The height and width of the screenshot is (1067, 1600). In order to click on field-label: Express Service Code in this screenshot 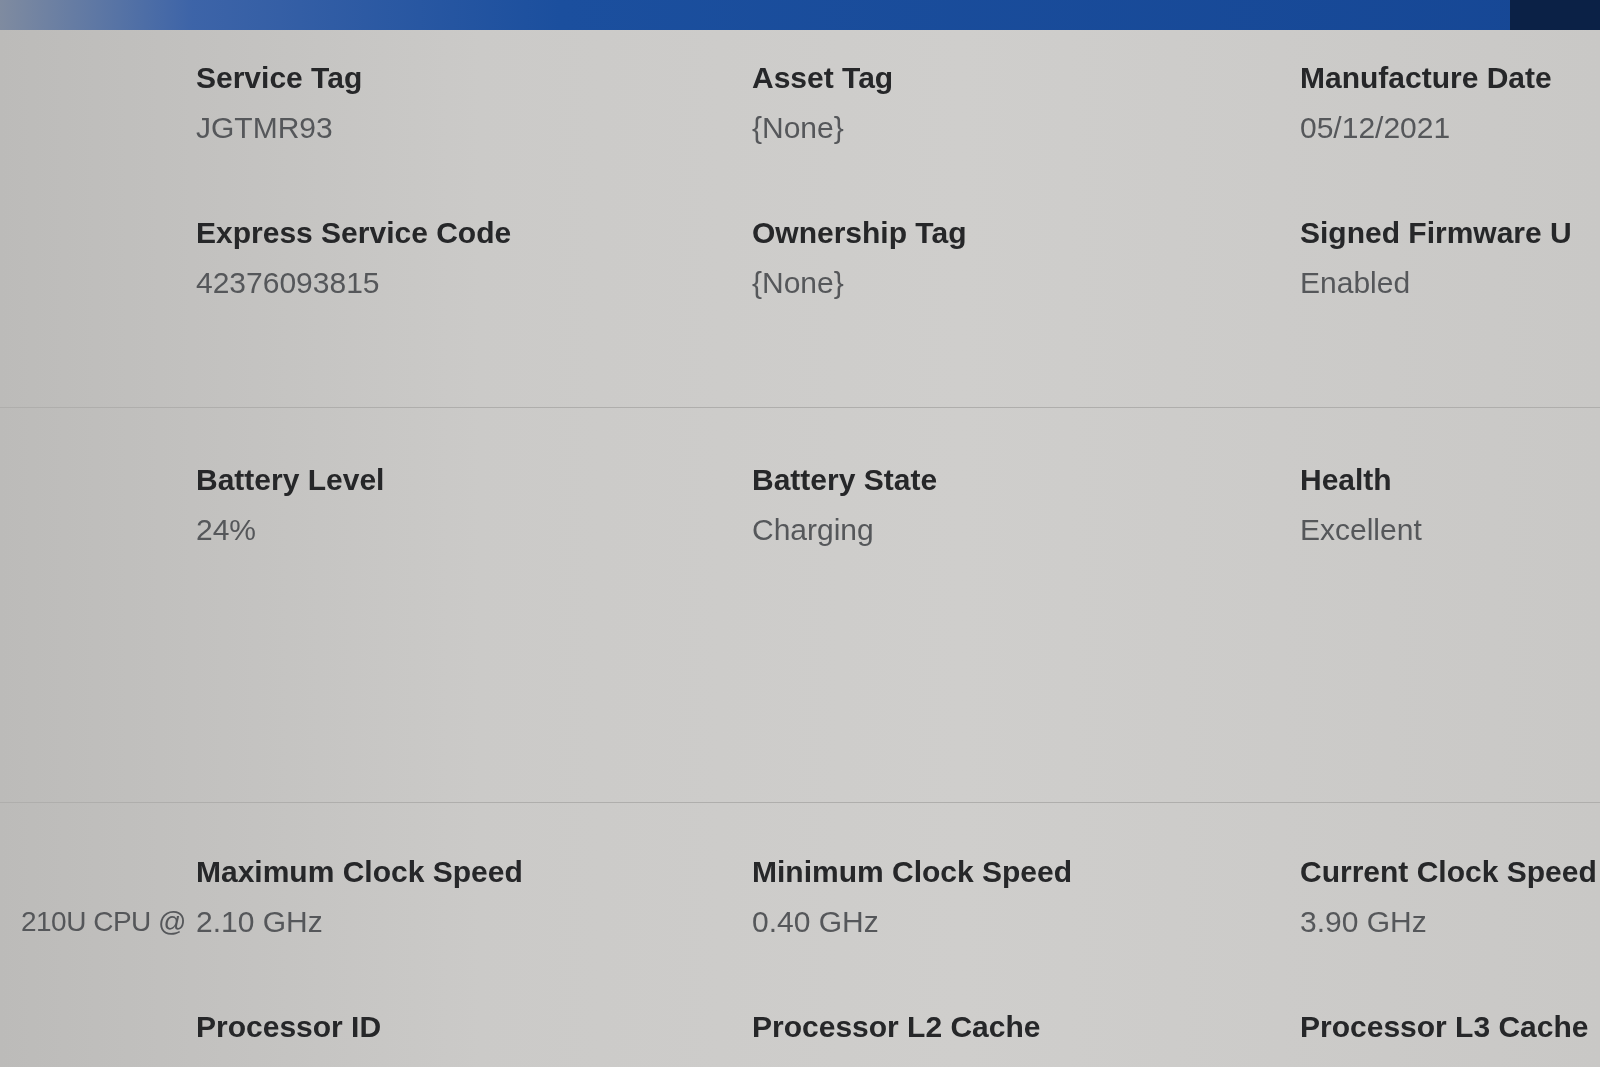, I will do `click(354, 233)`.